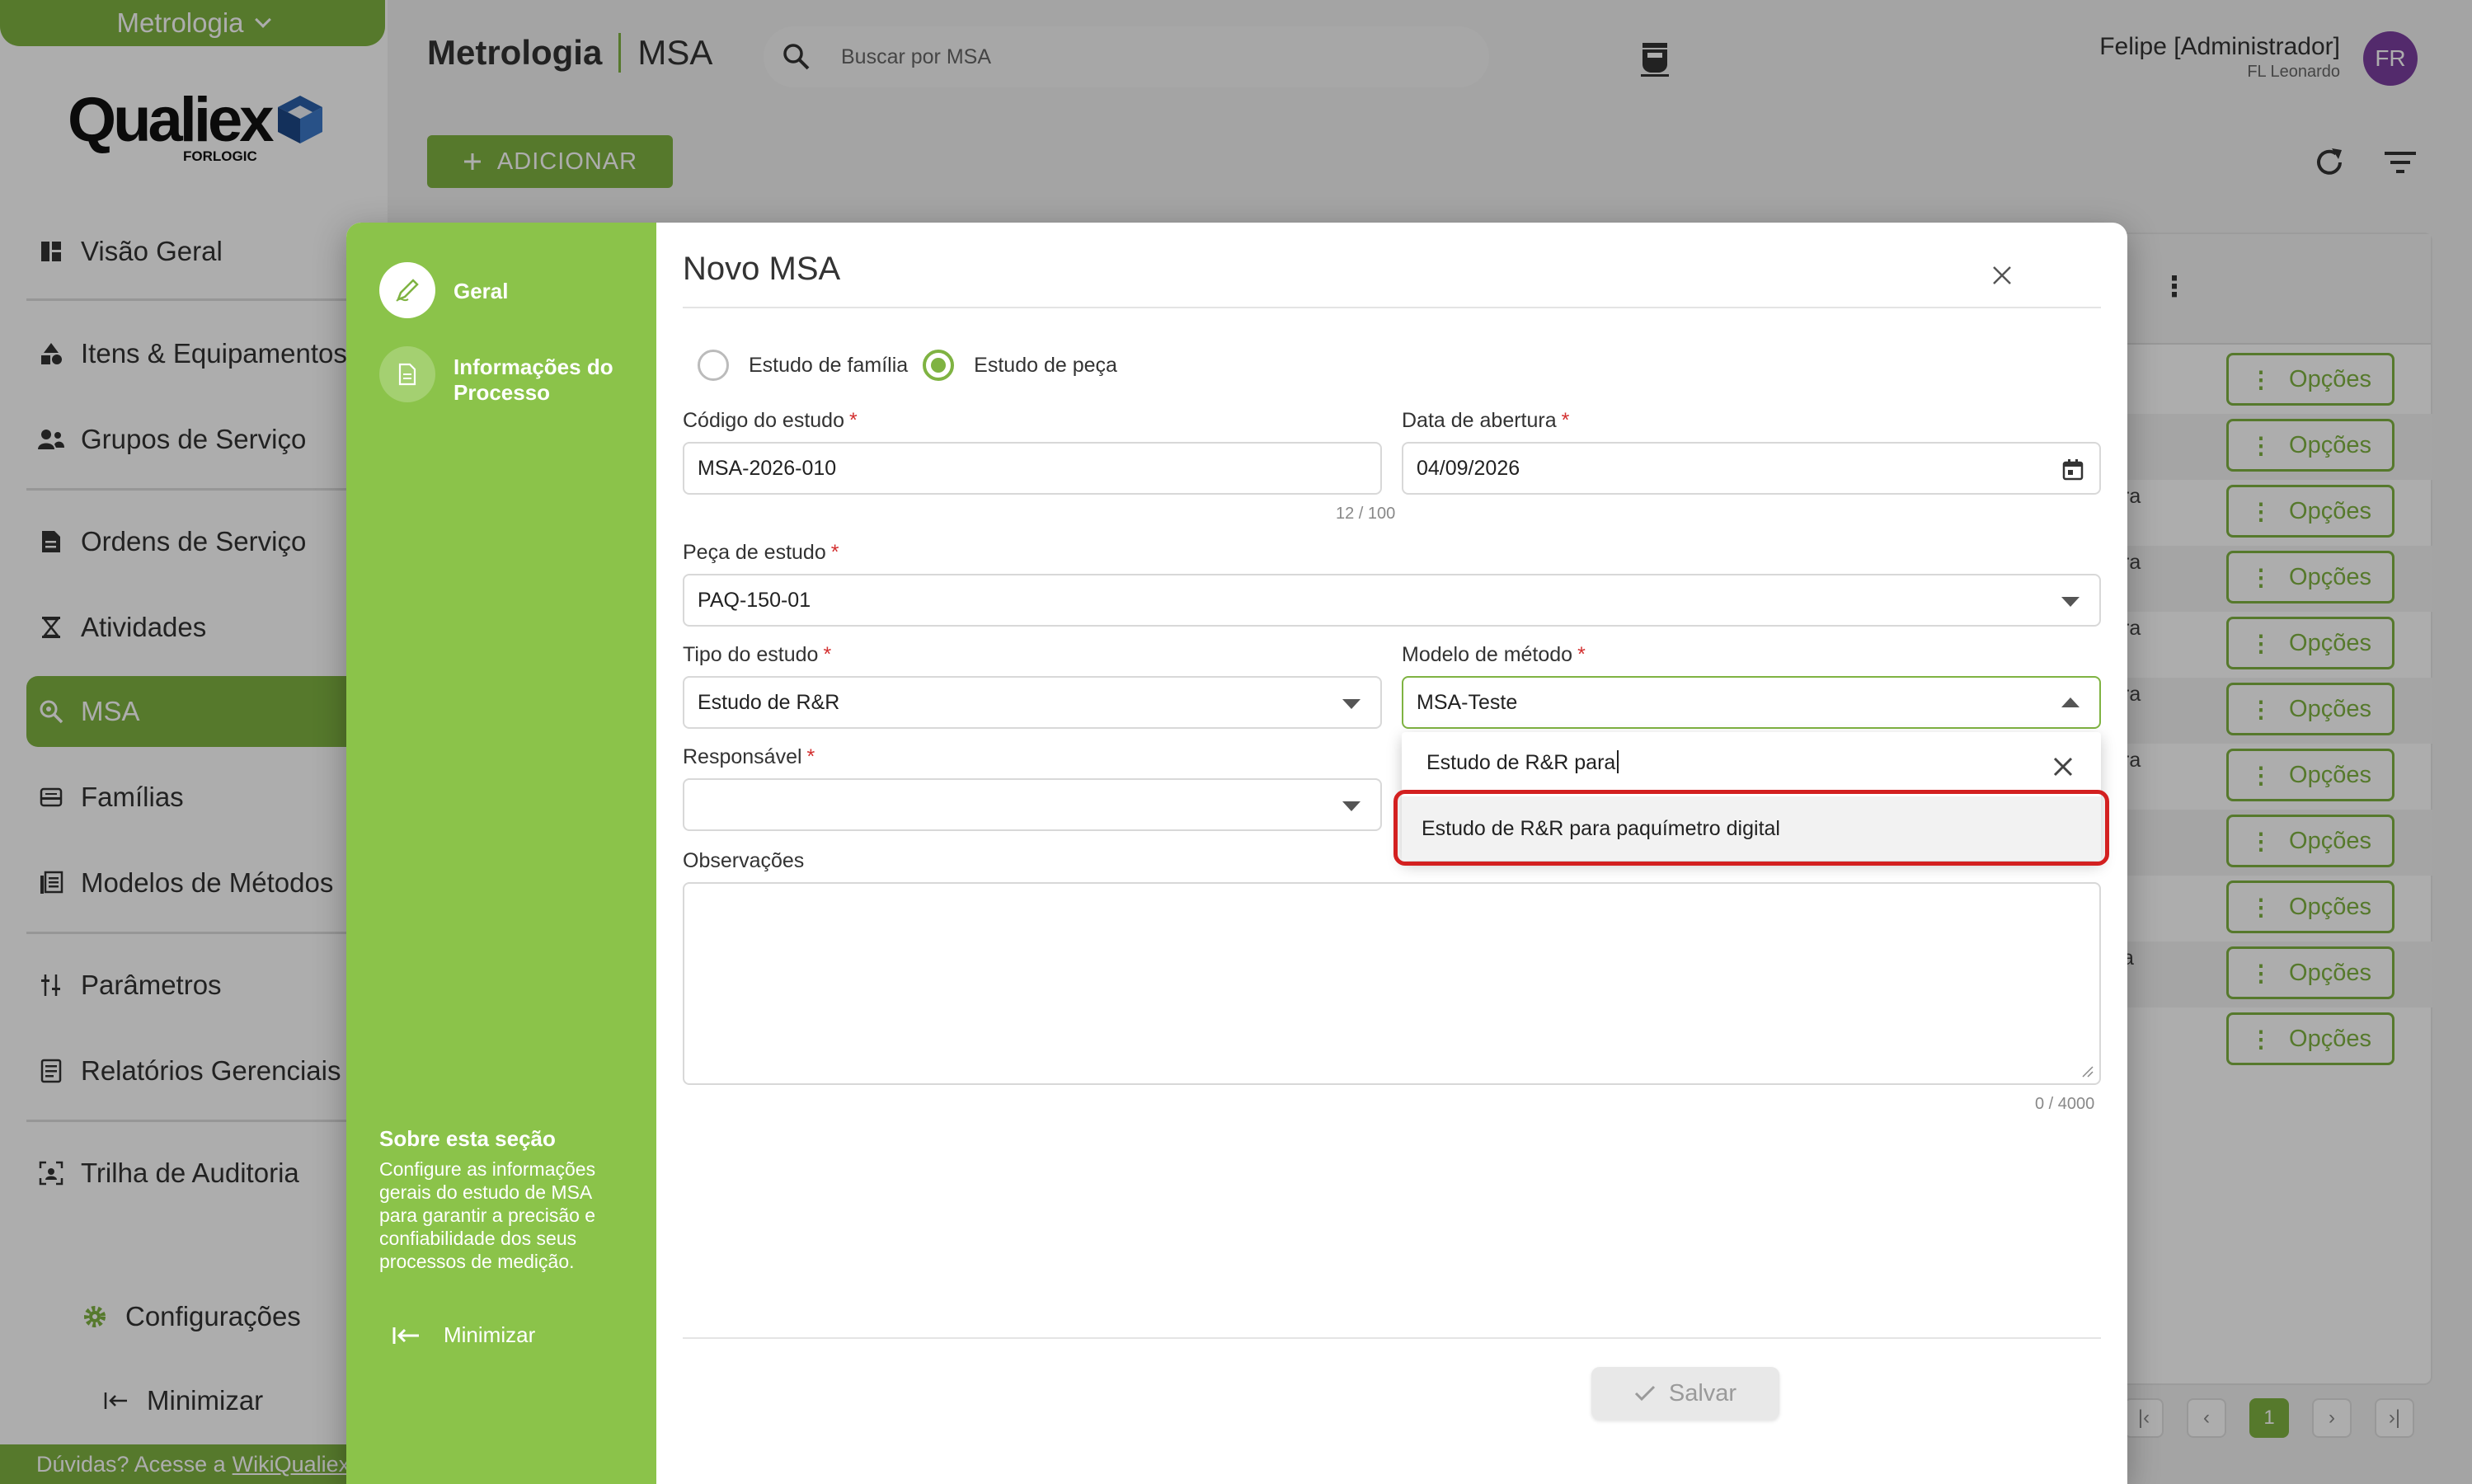 The image size is (2472, 1484). I want to click on responsavel-label: Responsável *, so click(749, 757).